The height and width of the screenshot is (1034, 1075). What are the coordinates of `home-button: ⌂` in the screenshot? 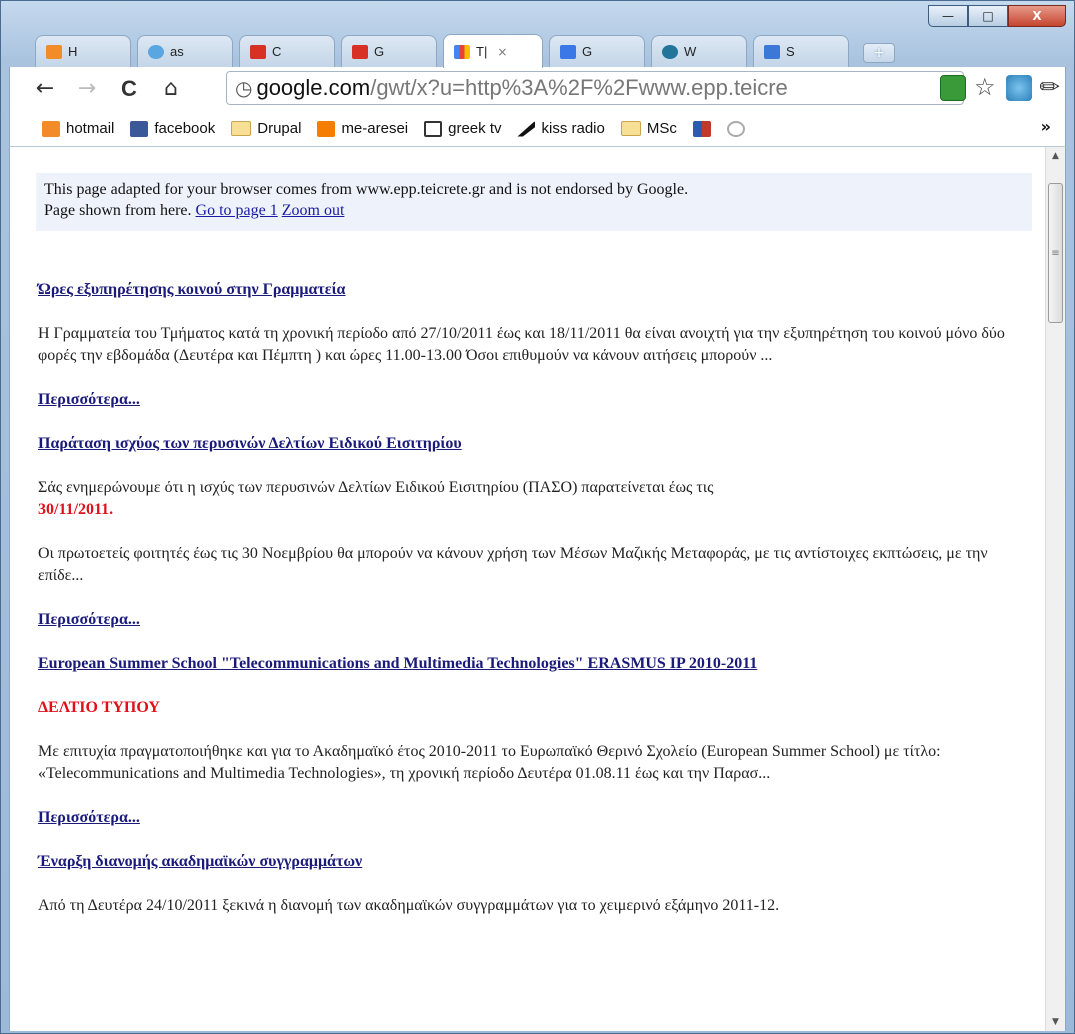 It's located at (171, 89).